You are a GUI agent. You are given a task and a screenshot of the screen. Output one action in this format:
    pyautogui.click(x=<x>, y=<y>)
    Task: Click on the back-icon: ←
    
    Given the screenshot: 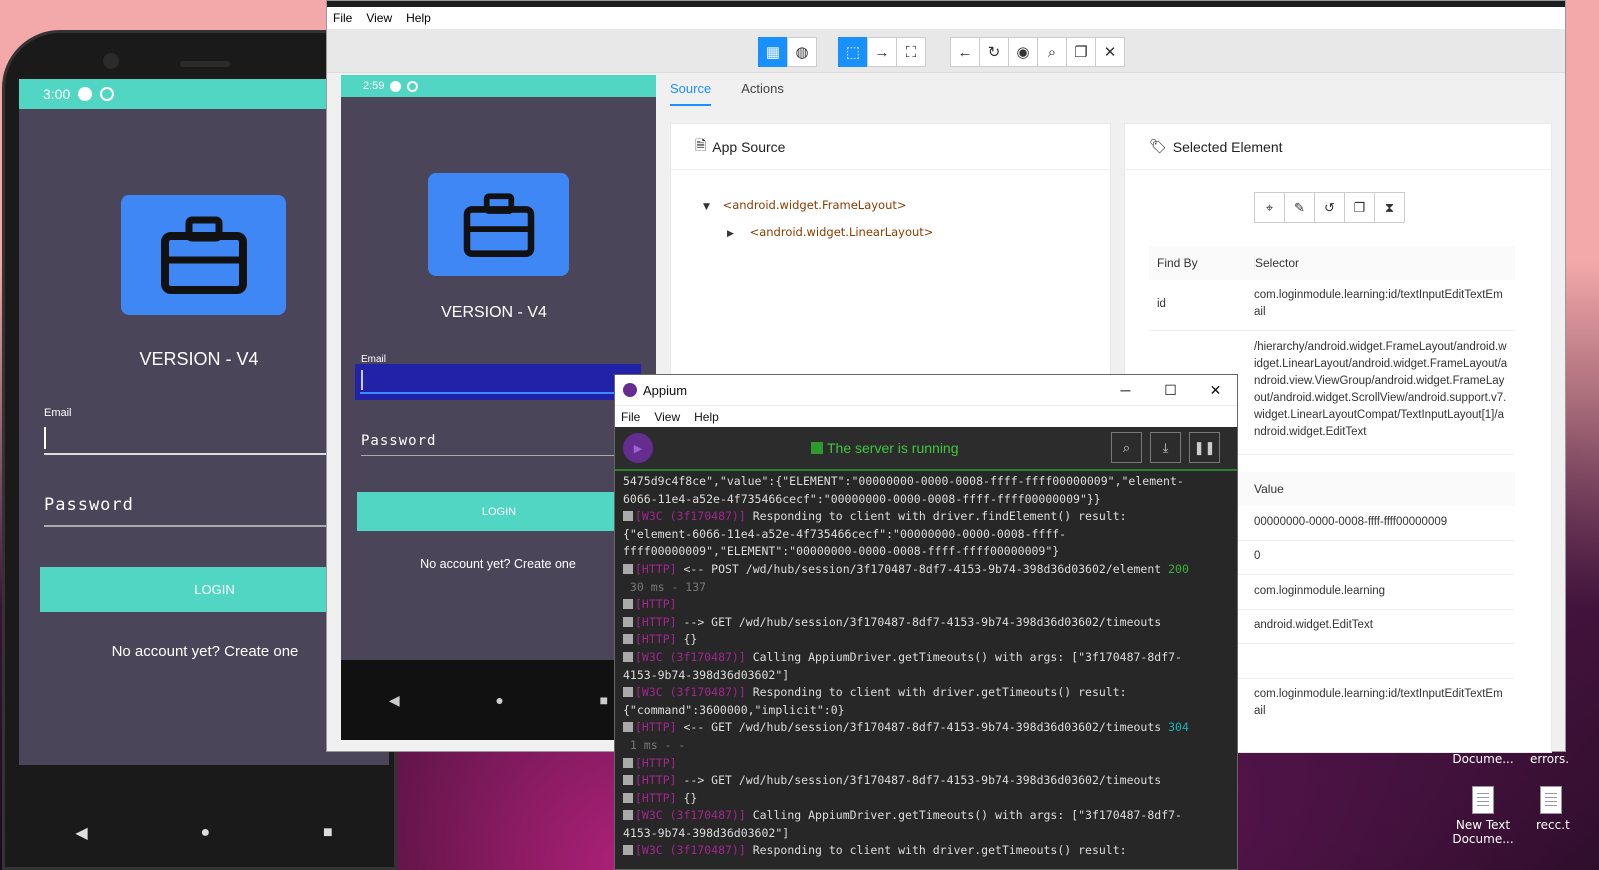 What is the action you would take?
    pyautogui.click(x=965, y=52)
    